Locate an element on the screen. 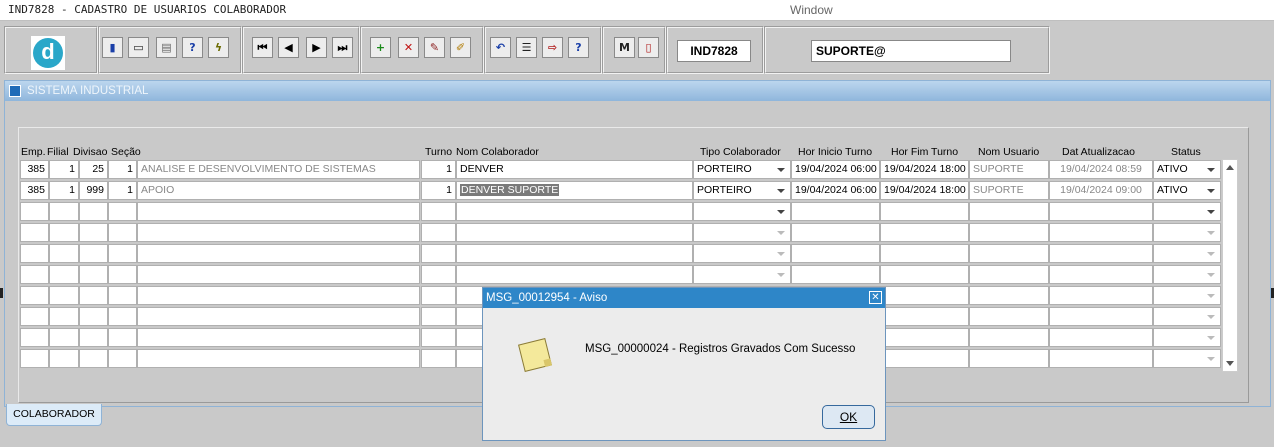  ok-button: OK is located at coordinates (848, 417).